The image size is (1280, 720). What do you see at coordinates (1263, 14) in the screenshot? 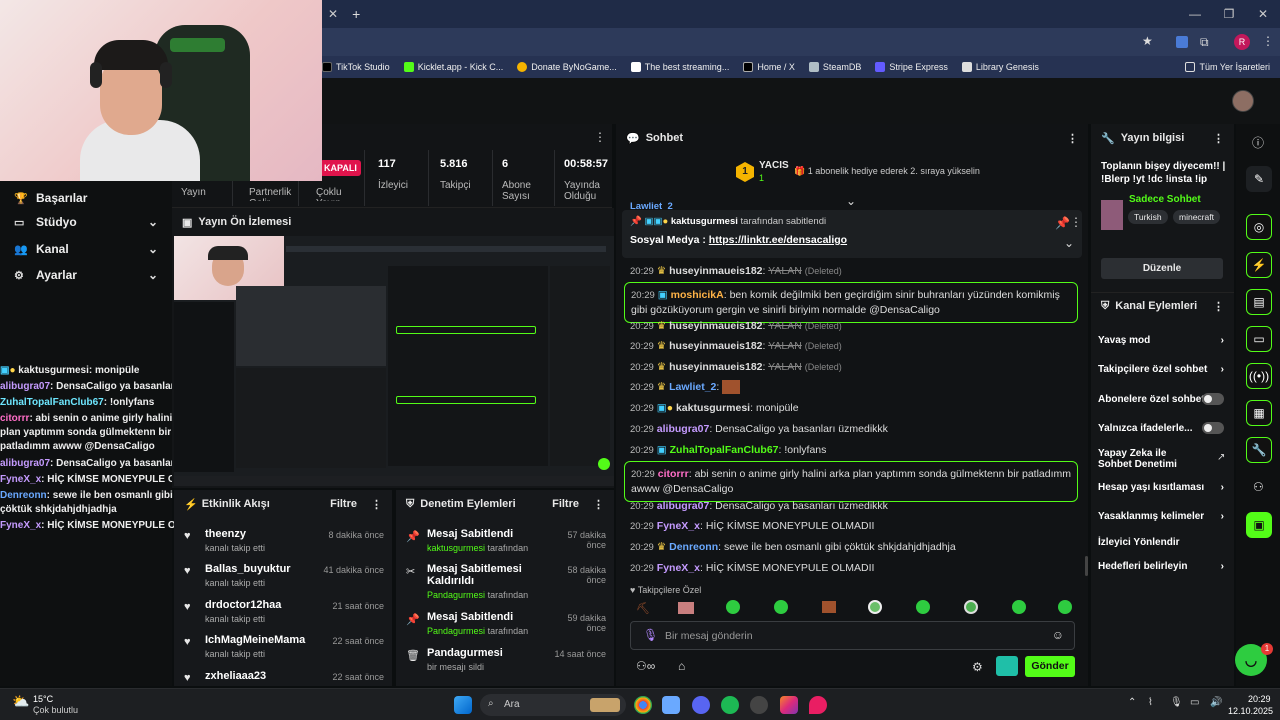
I see `window-close-icon: ✕` at bounding box center [1263, 14].